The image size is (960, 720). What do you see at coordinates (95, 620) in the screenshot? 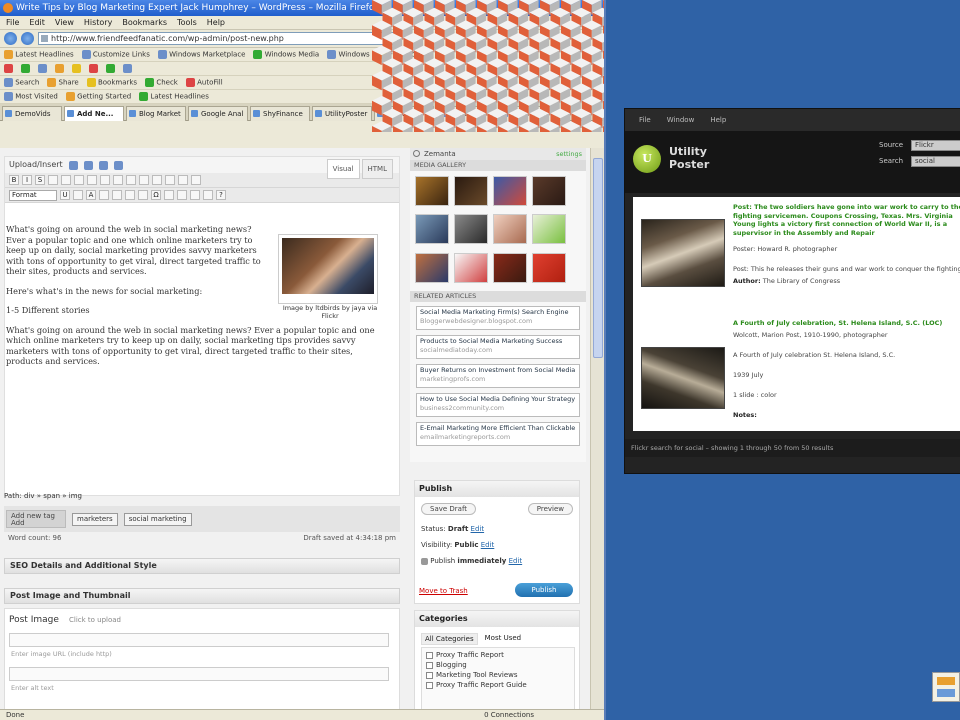
I see `post-image-hint: Click to upload` at bounding box center [95, 620].